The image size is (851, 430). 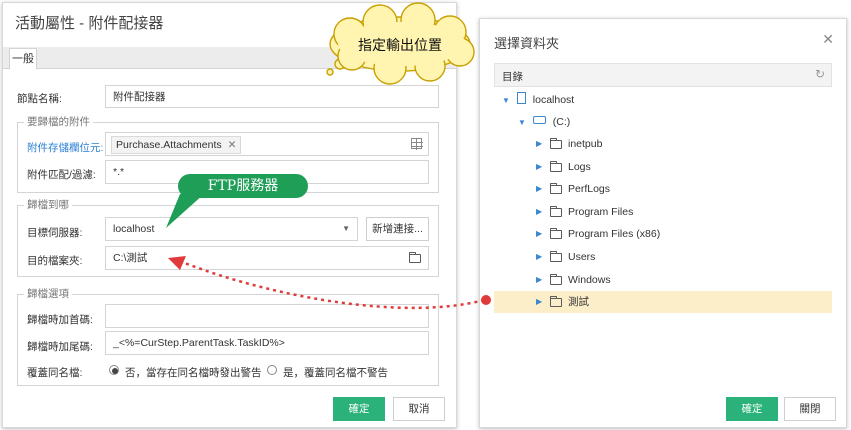 What do you see at coordinates (346, 229) in the screenshot?
I see `dropdown-arrow-icon: ▼` at bounding box center [346, 229].